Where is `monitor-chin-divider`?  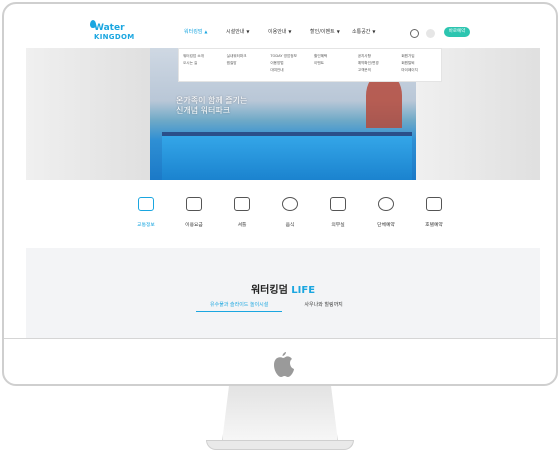
monitor-chin-divider is located at coordinates (280, 338).